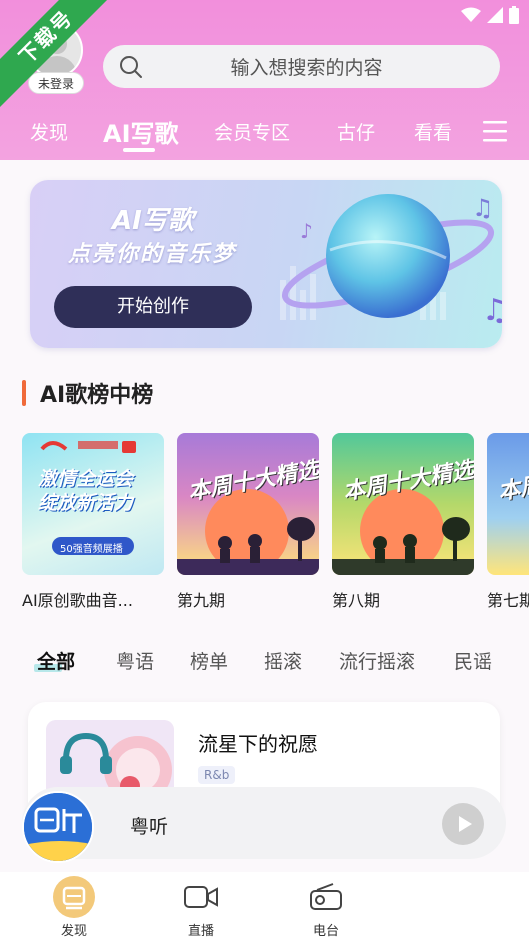  I want to click on discover-icon, so click(74, 897).